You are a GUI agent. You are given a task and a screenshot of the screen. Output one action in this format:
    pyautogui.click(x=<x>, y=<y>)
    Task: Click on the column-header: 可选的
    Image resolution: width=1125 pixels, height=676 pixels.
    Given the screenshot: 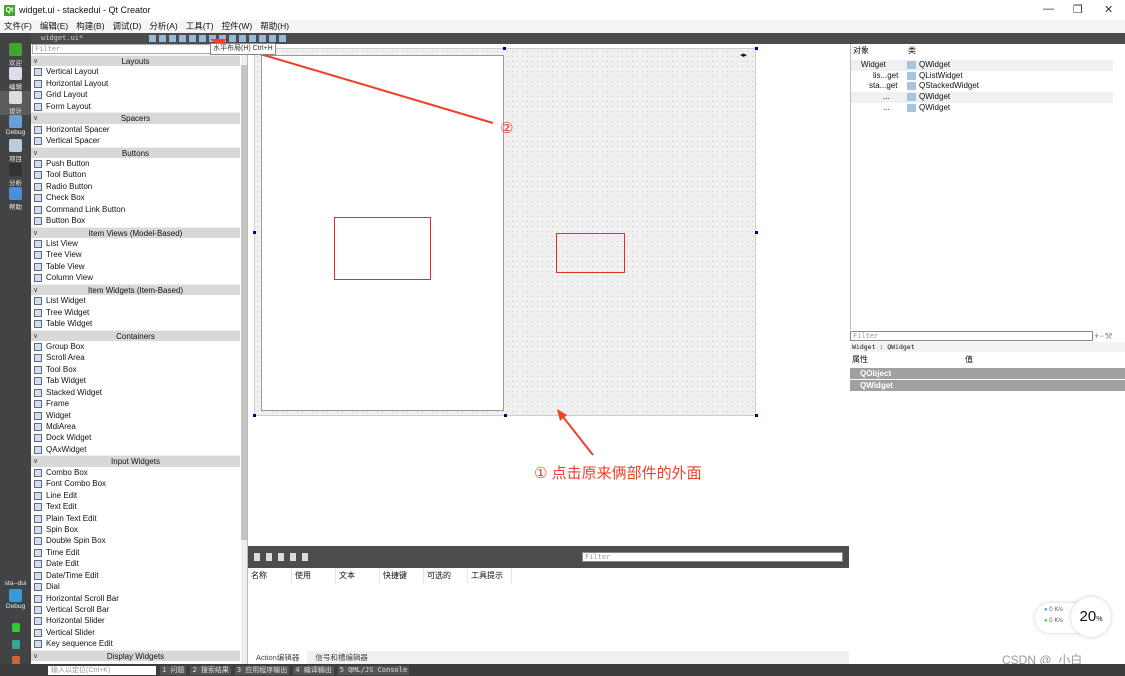 What is the action you would take?
    pyautogui.click(x=446, y=575)
    